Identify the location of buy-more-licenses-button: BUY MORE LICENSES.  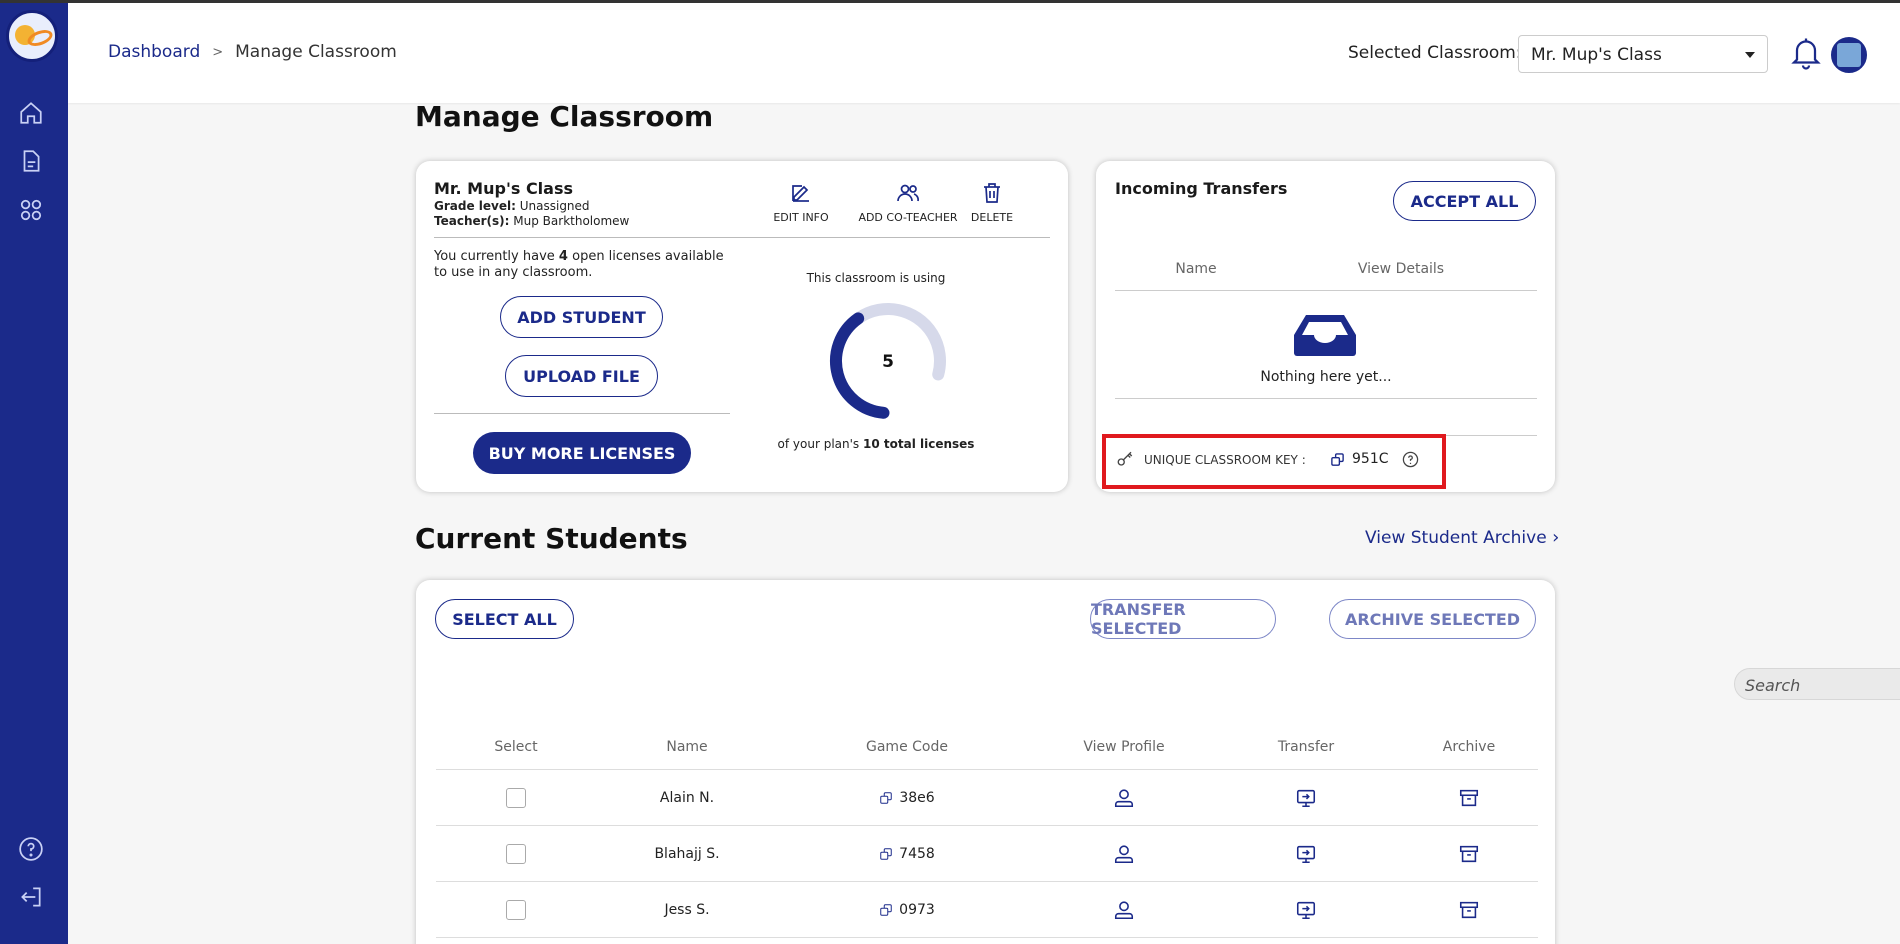
(582, 453).